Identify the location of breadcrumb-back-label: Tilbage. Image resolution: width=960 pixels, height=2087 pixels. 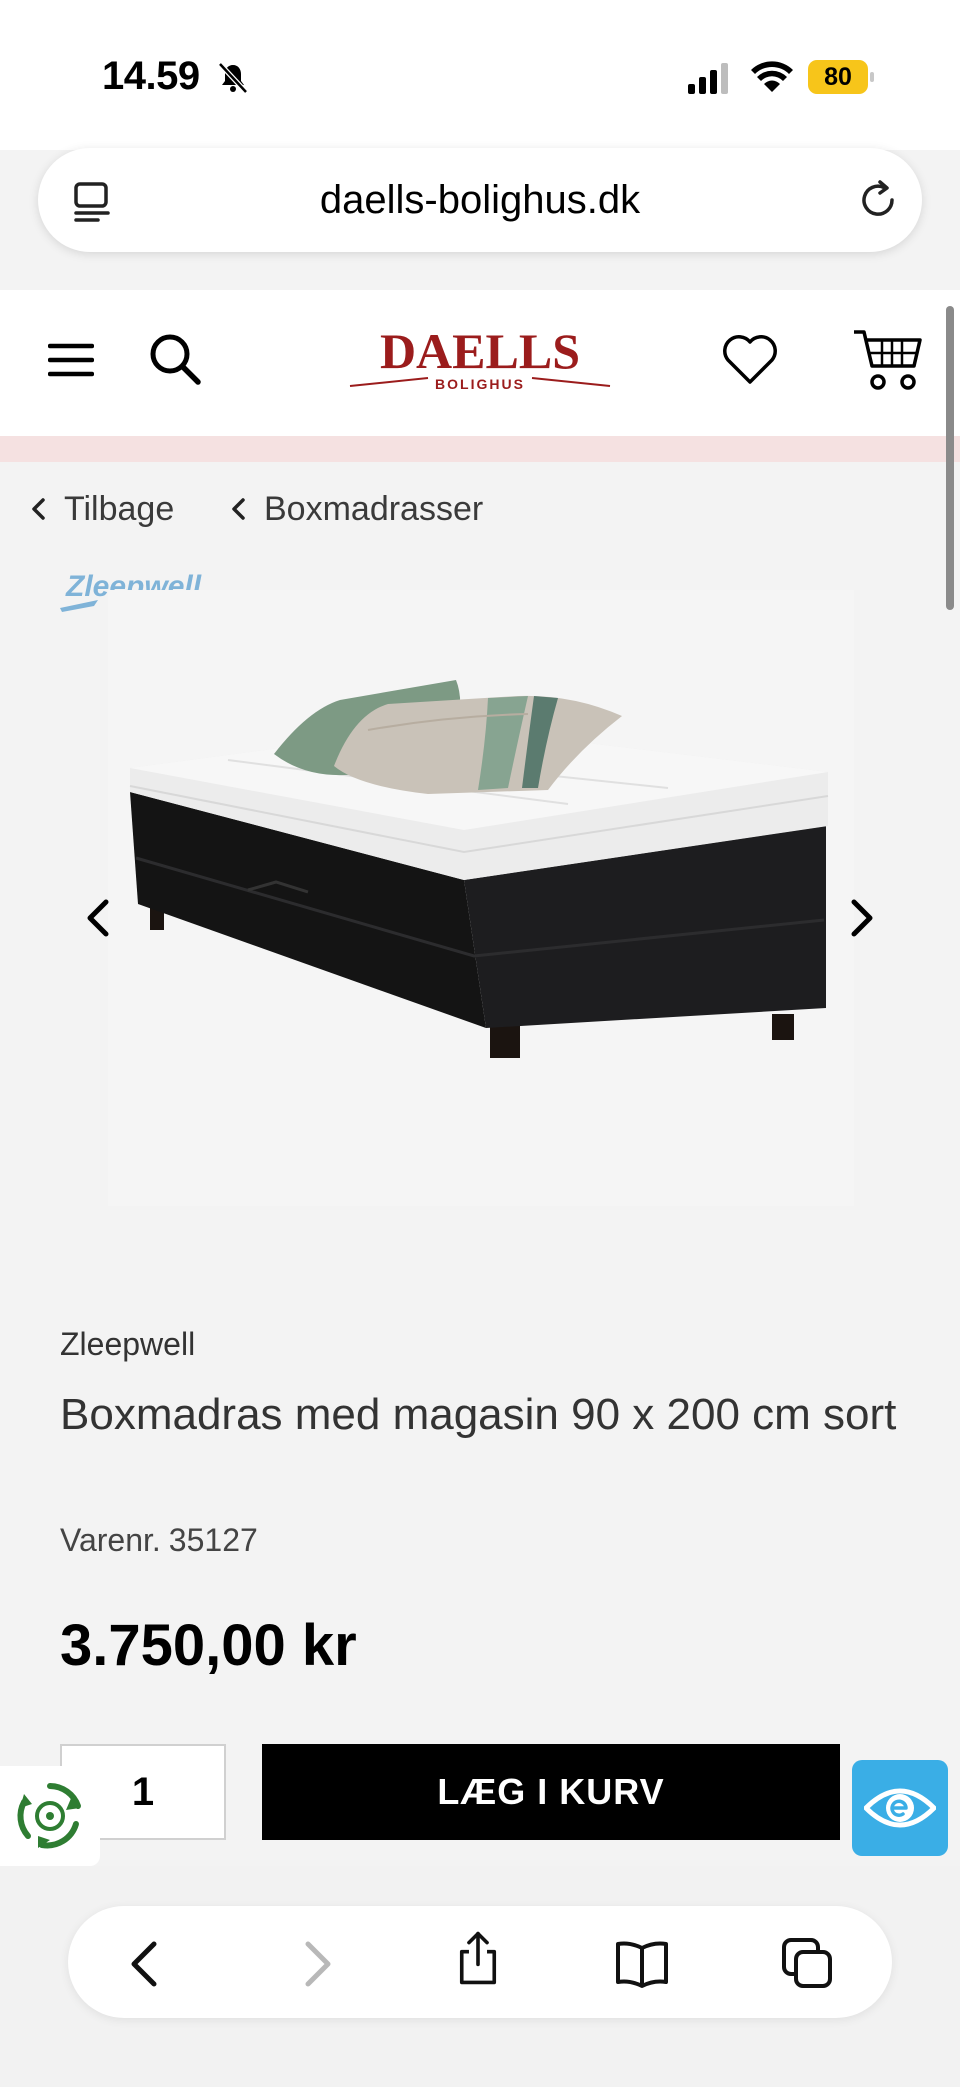
(119, 508).